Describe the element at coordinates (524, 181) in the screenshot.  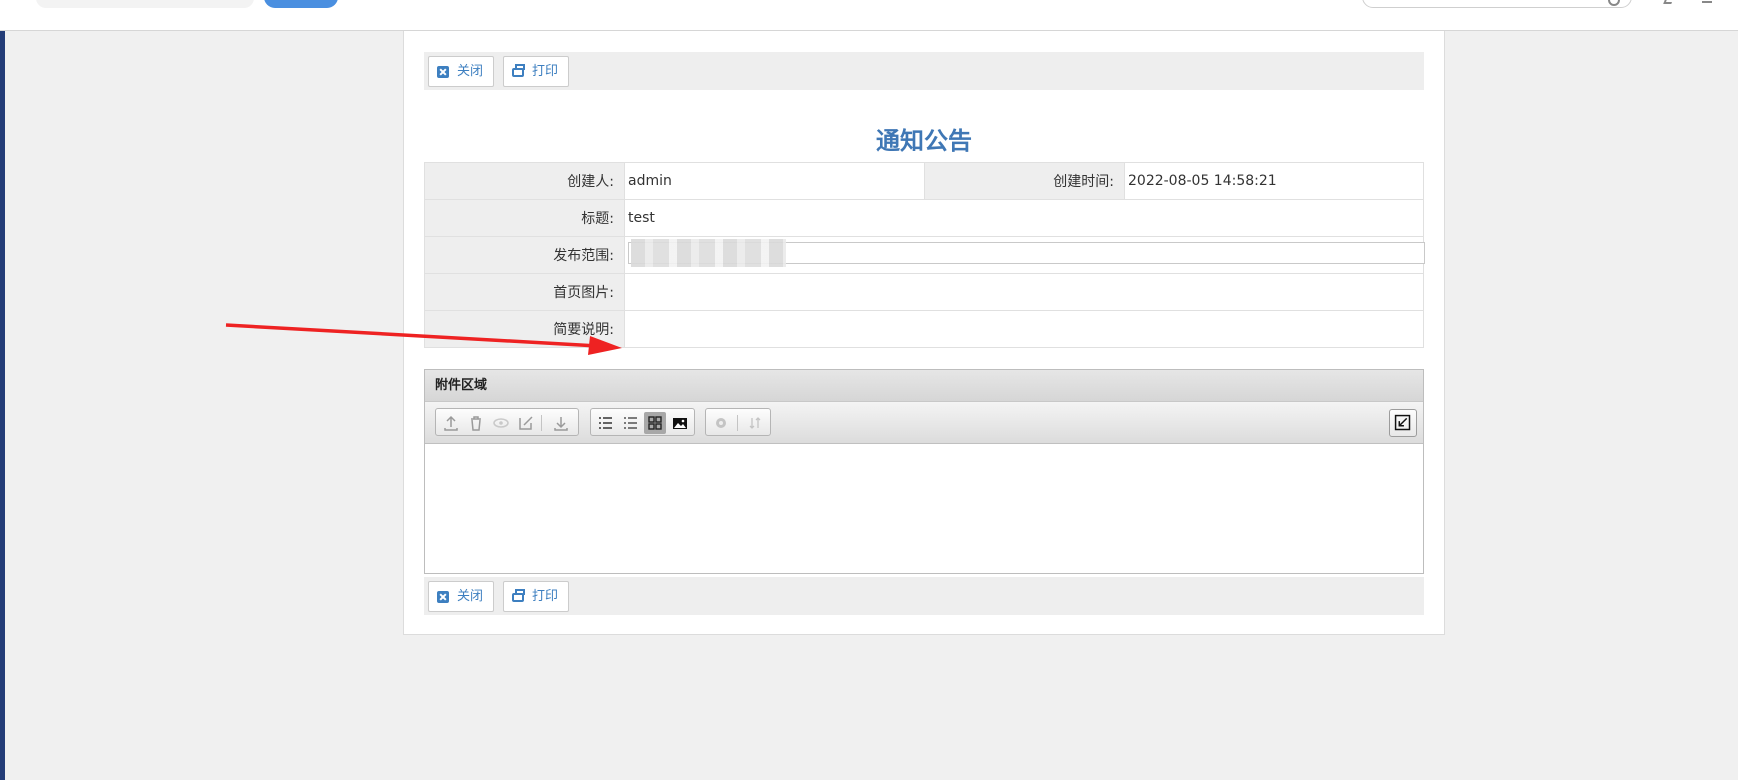
I see `creator-label: 创建人:` at that location.